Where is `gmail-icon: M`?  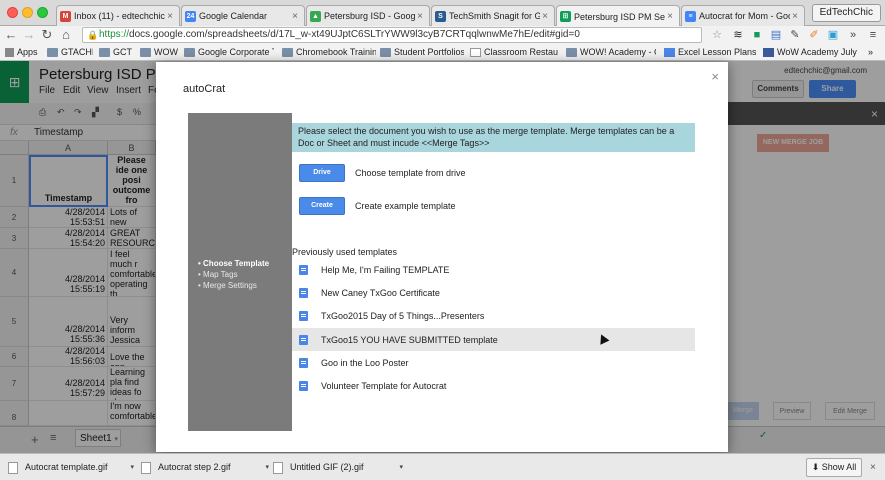 gmail-icon: M is located at coordinates (65, 16).